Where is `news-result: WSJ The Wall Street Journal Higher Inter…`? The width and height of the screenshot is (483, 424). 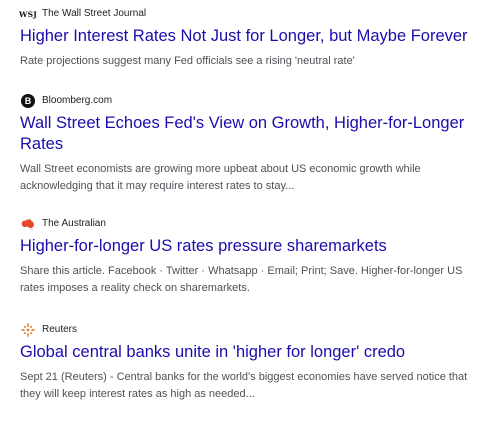
news-result: WSJ The Wall Street Journal Higher Inter… is located at coordinates (247, 38).